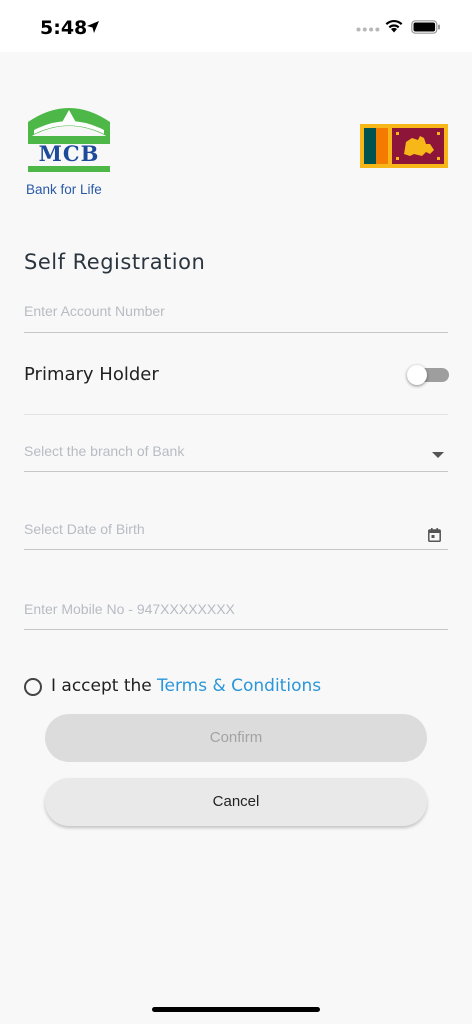 This screenshot has height=1024, width=472. What do you see at coordinates (101, 686) in the screenshot?
I see `terms-prefix: I accept the` at bounding box center [101, 686].